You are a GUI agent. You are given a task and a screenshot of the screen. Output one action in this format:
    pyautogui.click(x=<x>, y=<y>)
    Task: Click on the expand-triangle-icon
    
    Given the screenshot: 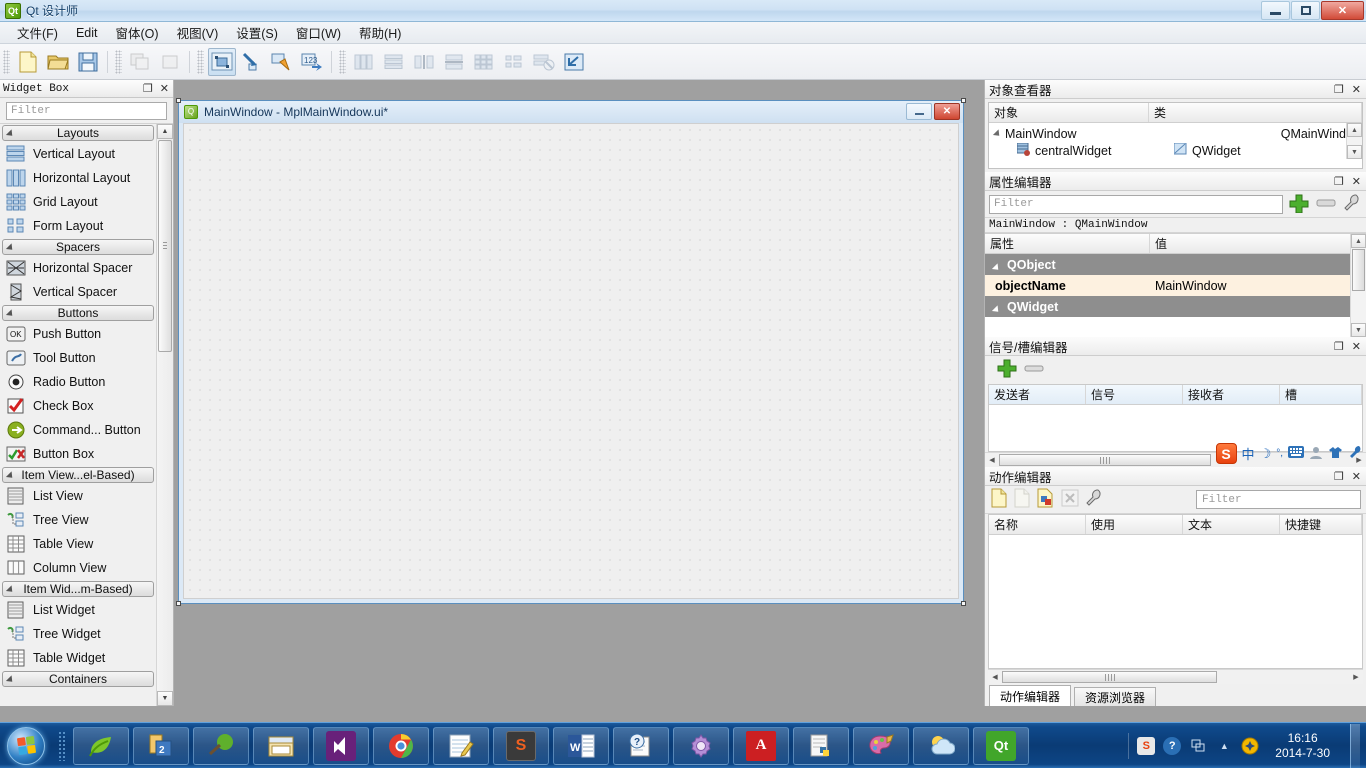 What is the action you would take?
    pyautogui.click(x=997, y=133)
    